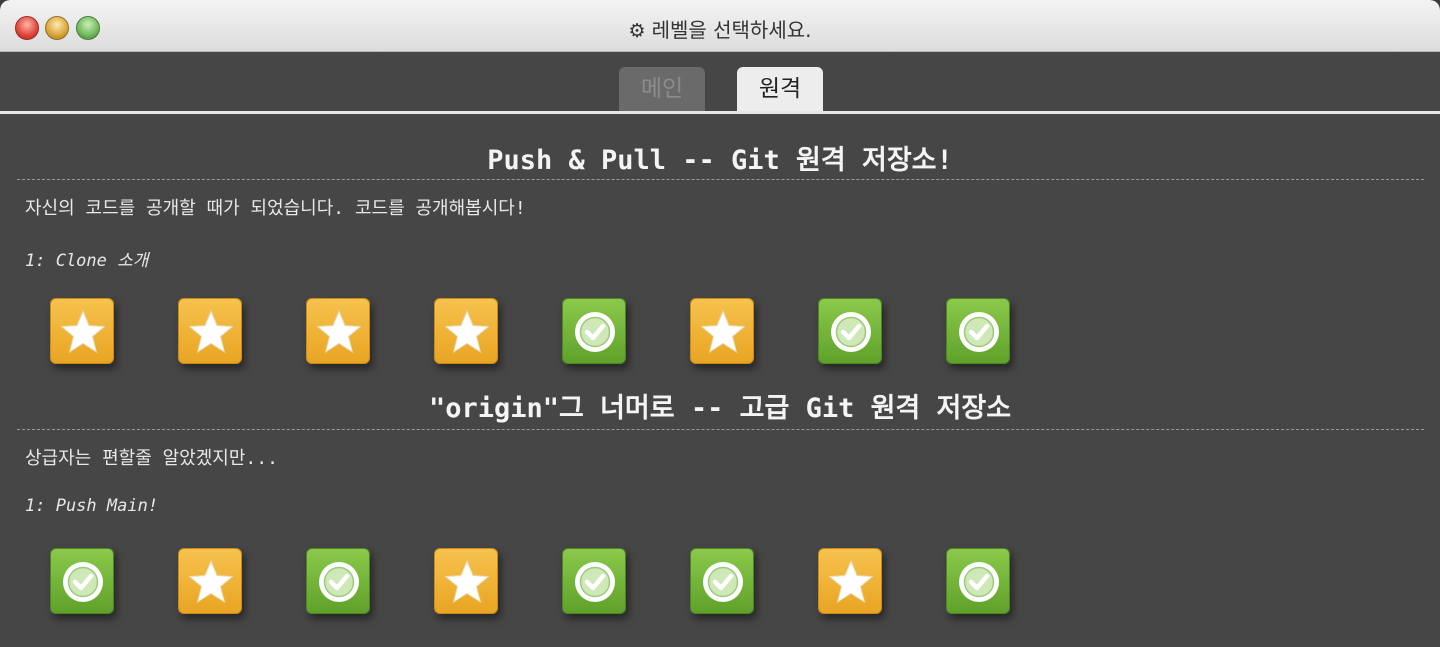  What do you see at coordinates (87, 261) in the screenshot?
I see `section-subtitle: 1: Clone 소개` at bounding box center [87, 261].